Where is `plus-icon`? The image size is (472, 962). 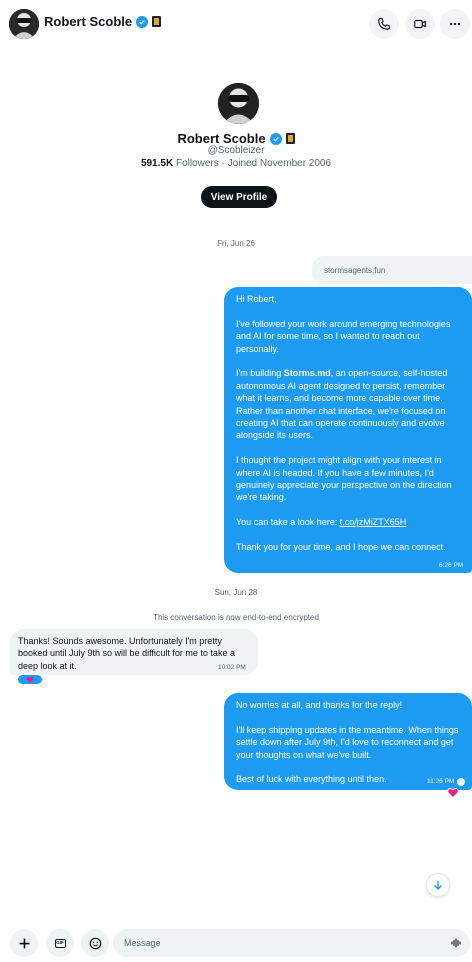
plus-icon is located at coordinates (24, 943).